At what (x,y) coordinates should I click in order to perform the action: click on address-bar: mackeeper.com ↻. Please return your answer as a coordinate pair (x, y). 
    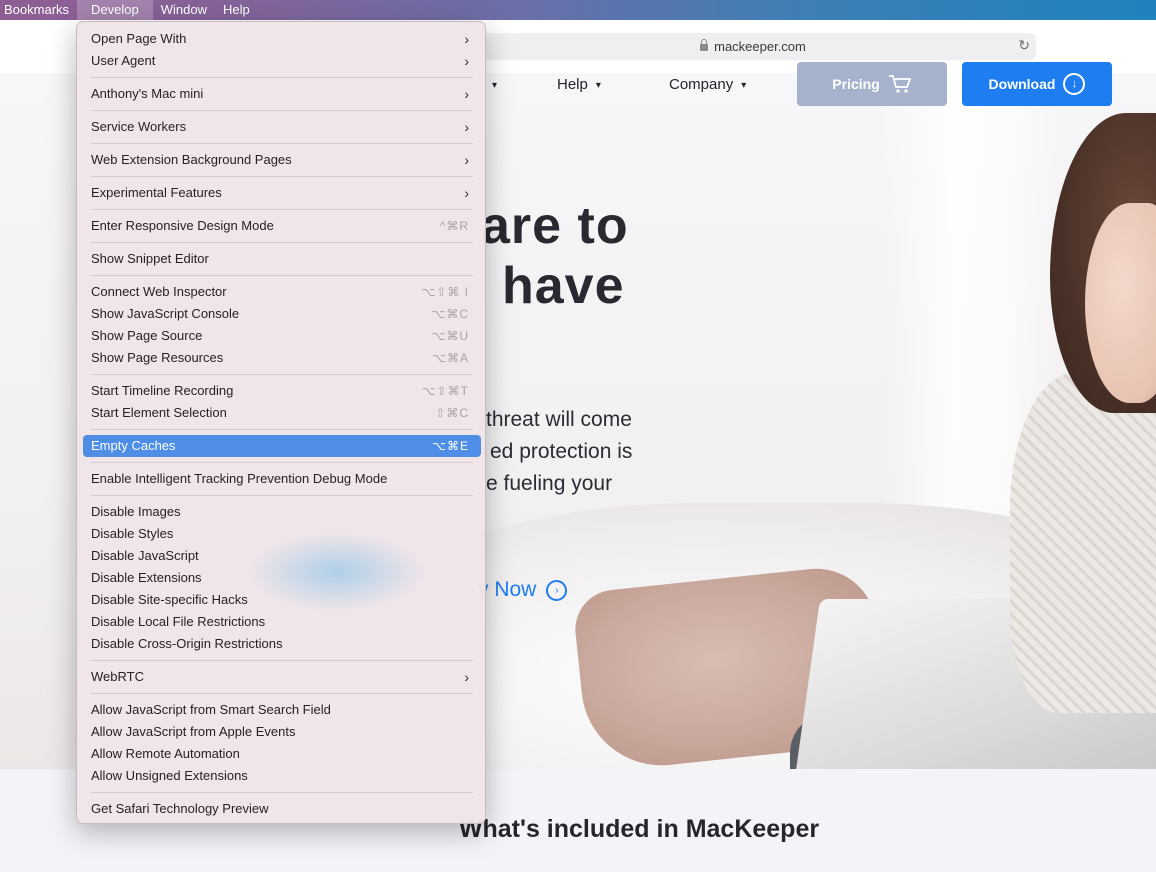
    Looking at the image, I should click on (753, 46).